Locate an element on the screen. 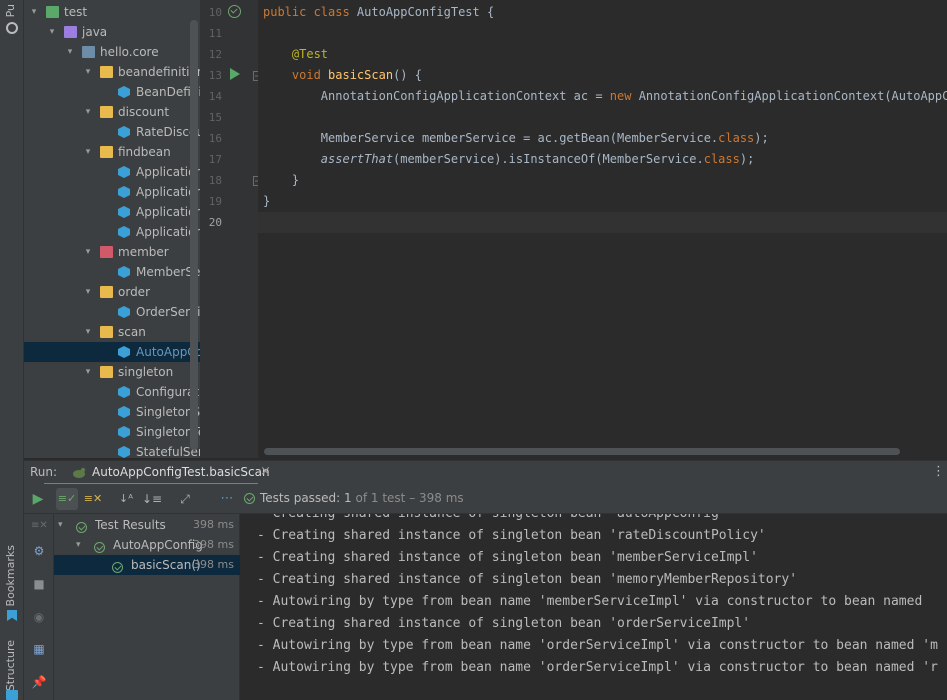 This screenshot has width=947, height=700. tree-scrollbar is located at coordinates (194, 235).